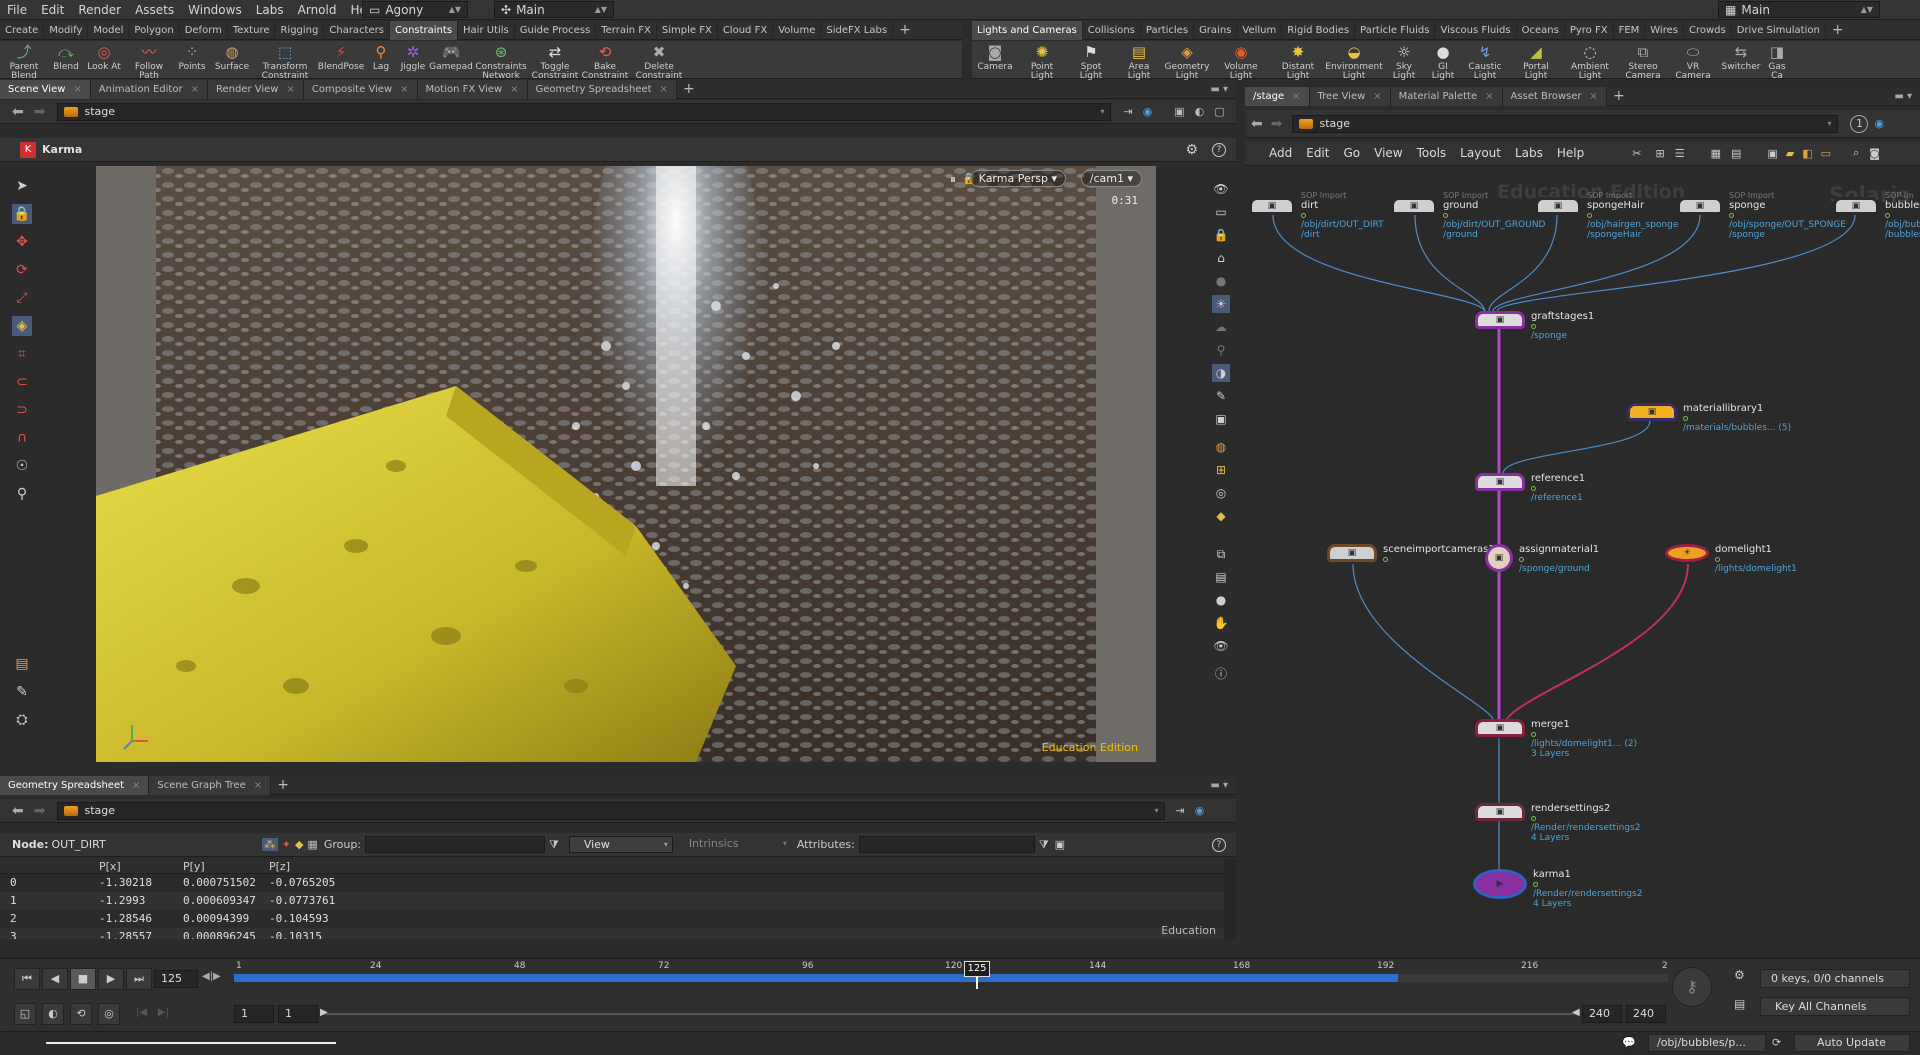  I want to click on shelf-tab-sidefx-labs: SideFX Labs, so click(857, 30).